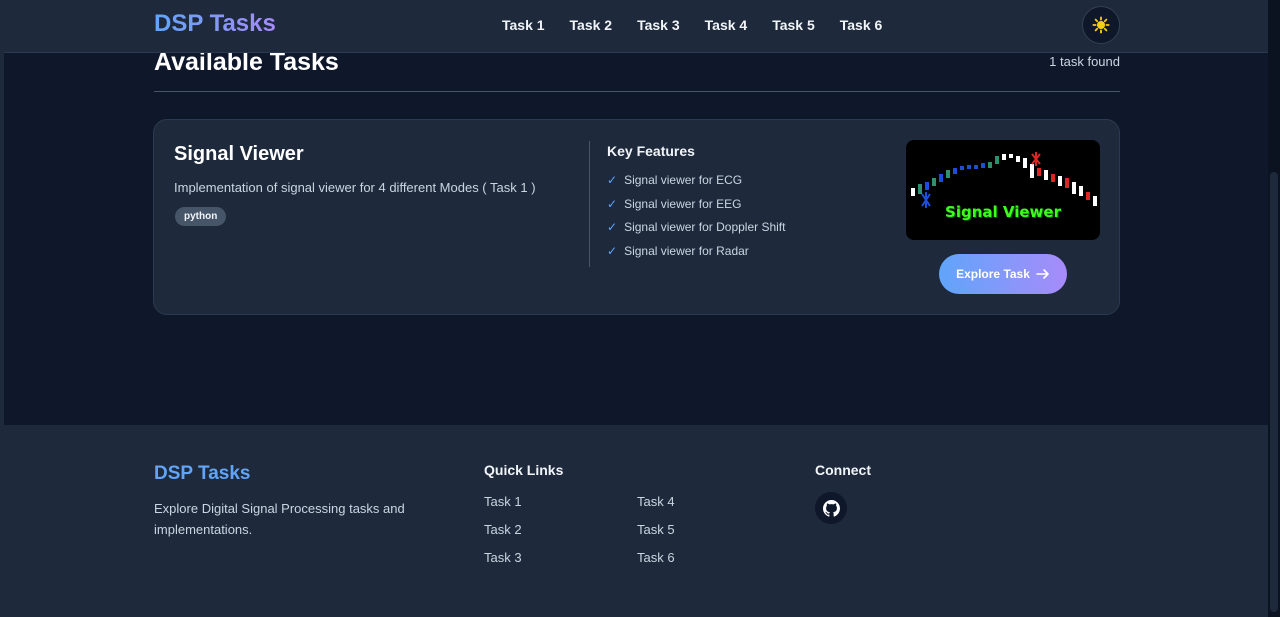 This screenshot has width=1280, height=617. Describe the element at coordinates (993, 274) in the screenshot. I see `explore-task-label: Explore Task` at that location.